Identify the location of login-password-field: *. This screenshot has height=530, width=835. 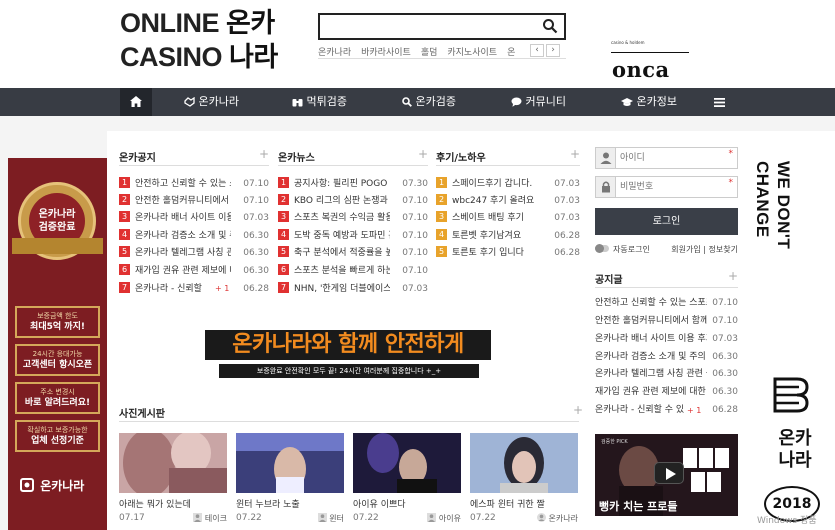
(666, 187).